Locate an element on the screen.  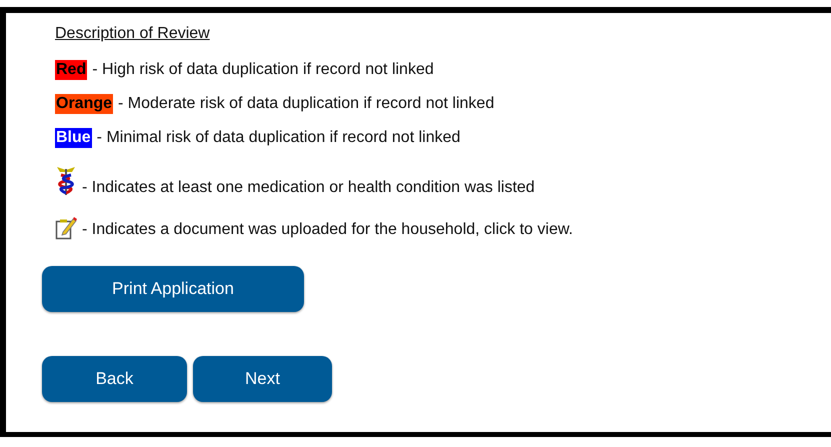
legend-description: - Moderate risk of data duplication if record not linked is located at coordinates (306, 104).